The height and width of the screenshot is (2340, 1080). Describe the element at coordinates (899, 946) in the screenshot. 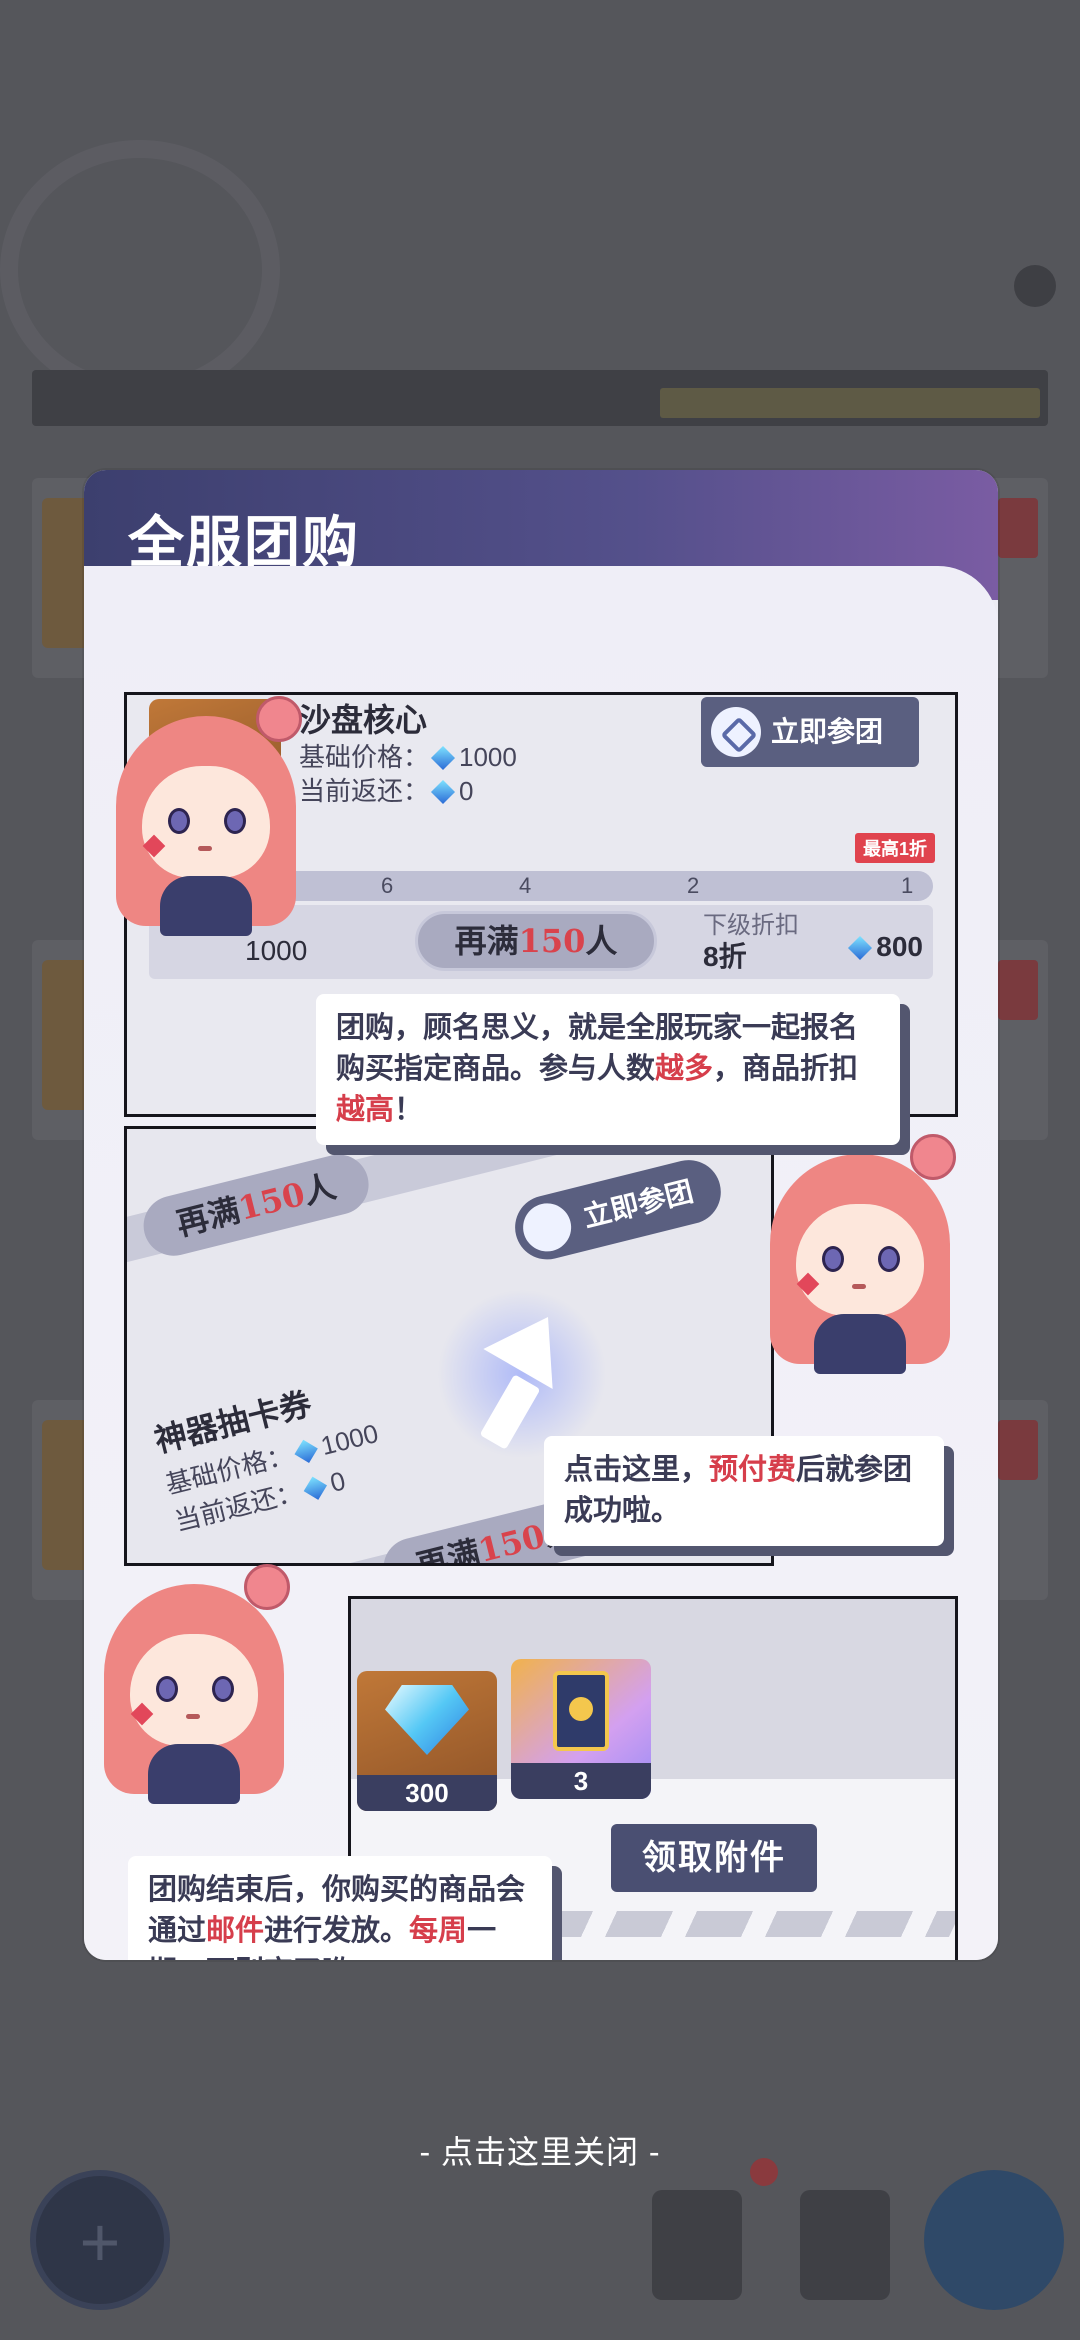

I see `next-price-value: 800` at that location.